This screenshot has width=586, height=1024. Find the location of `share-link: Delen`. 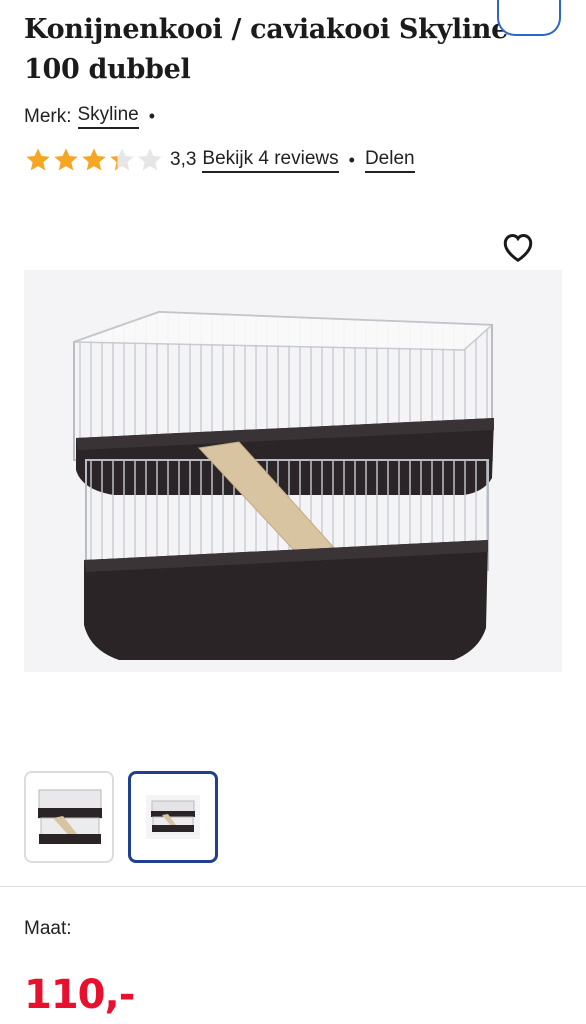

share-link: Delen is located at coordinates (389, 160).